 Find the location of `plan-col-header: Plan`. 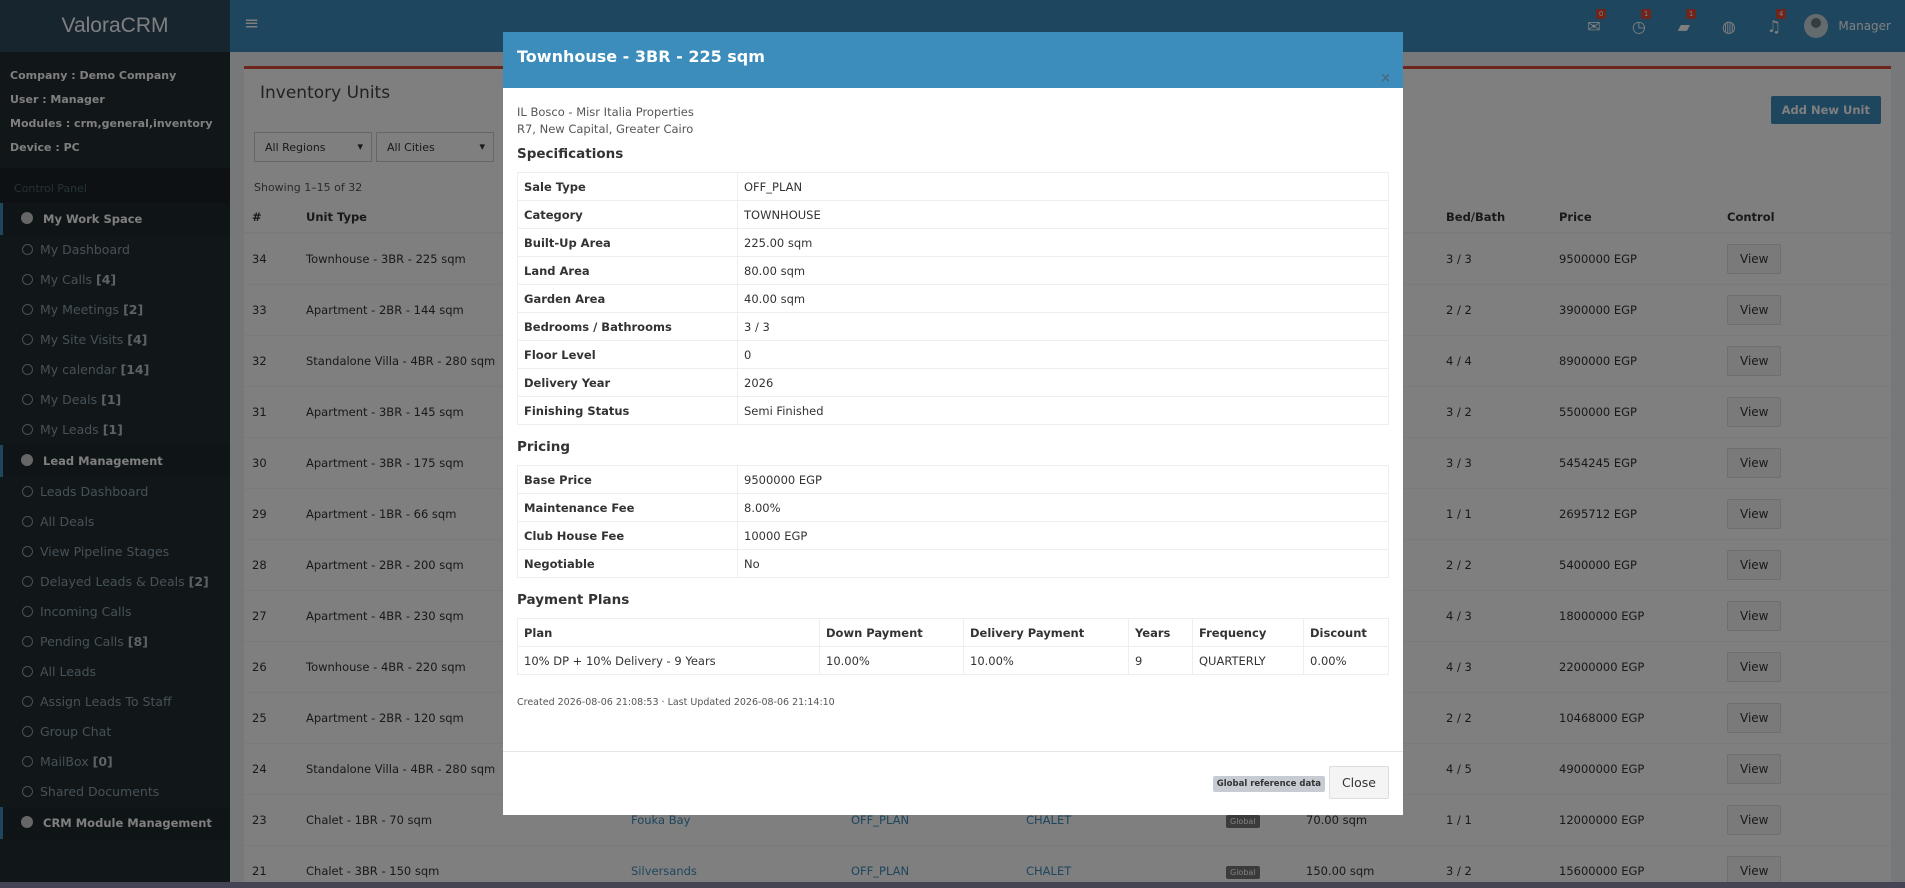

plan-col-header: Plan is located at coordinates (668, 632).